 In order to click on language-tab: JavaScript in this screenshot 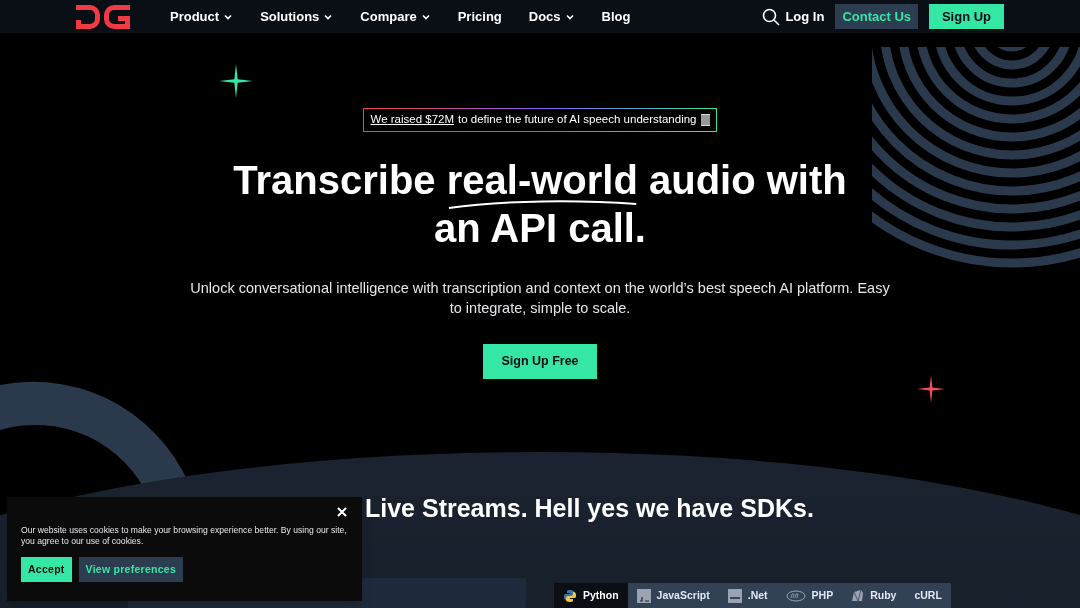, I will do `click(673, 595)`.